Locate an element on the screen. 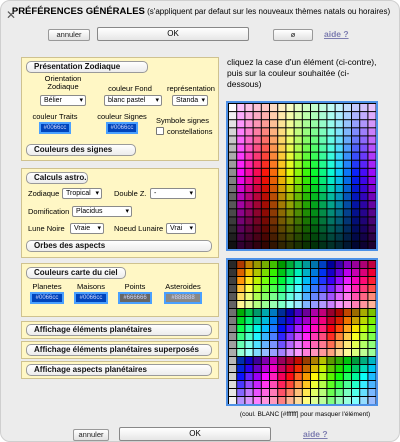 Image resolution: width=400 pixels, height=442 pixels. couleur-fond-select: blanc pastel ▾ is located at coordinates (133, 100).